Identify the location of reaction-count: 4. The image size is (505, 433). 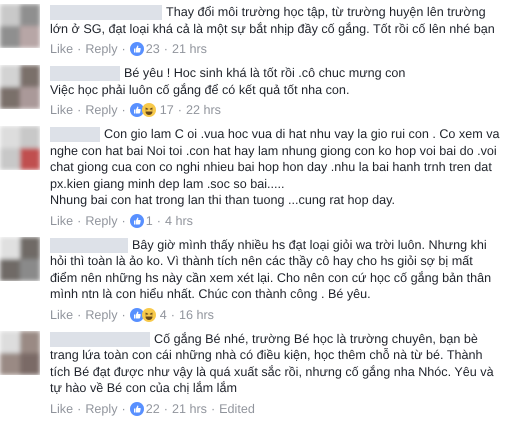
(163, 314).